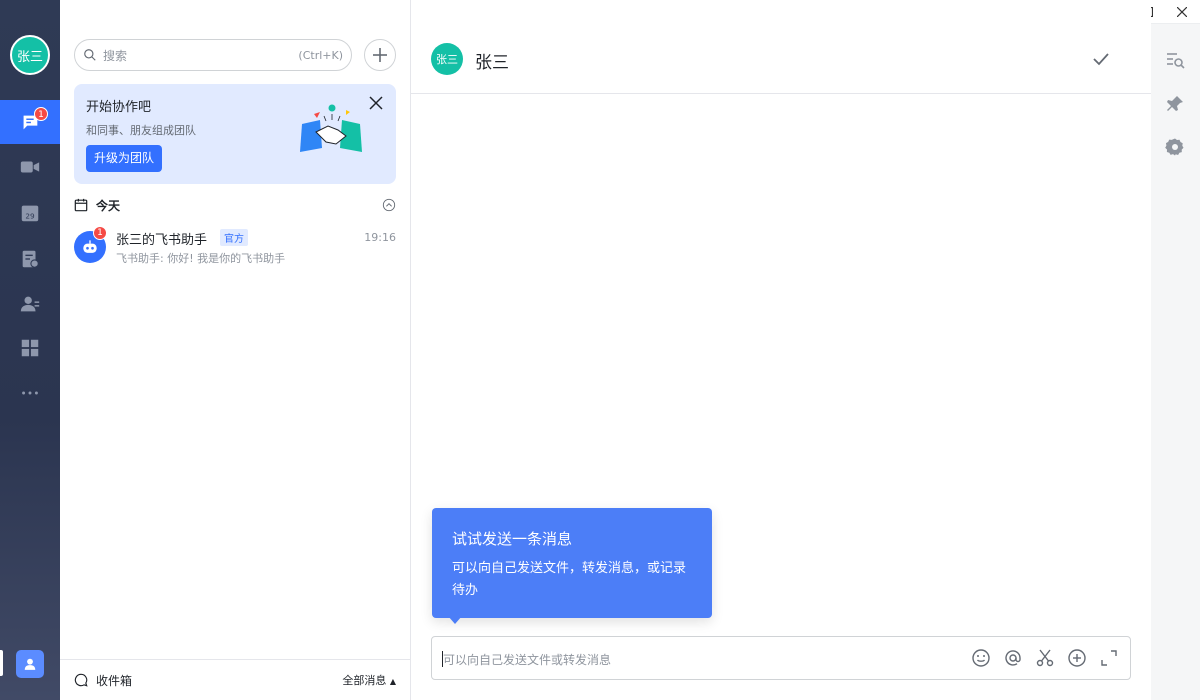 Image resolution: width=1200 pixels, height=700 pixels. I want to click on chat-avatar: 张三, so click(447, 59).